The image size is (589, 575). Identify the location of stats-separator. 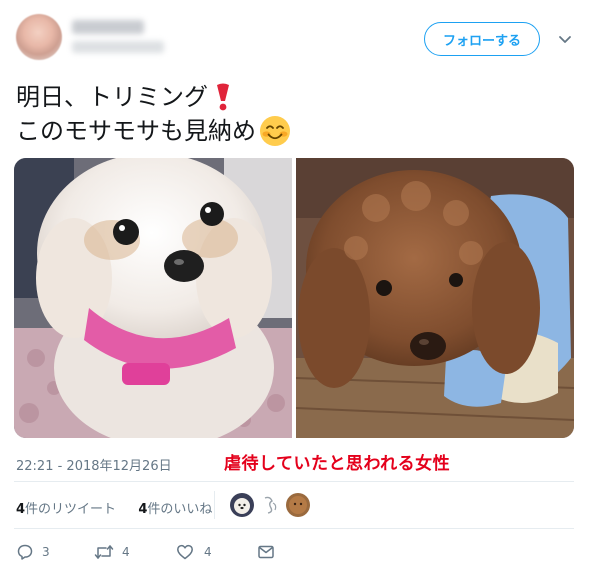
(214, 505).